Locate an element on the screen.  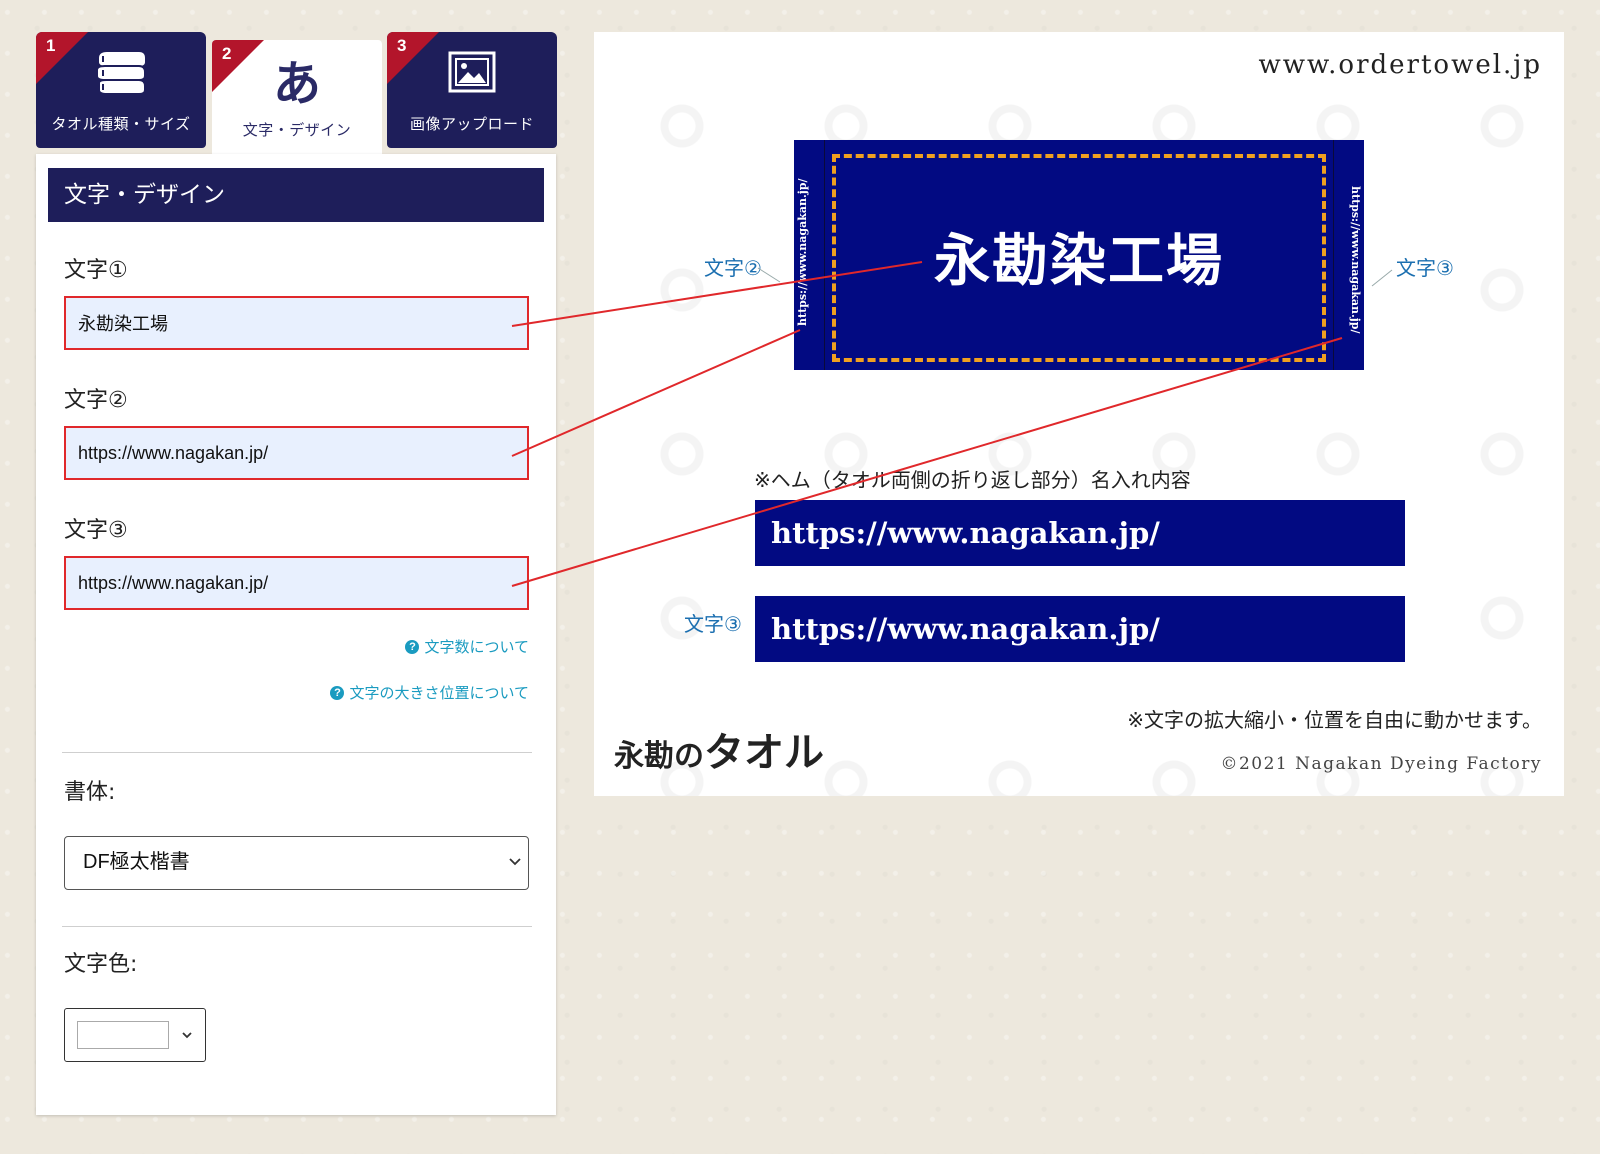
text2-input is located at coordinates (296, 453).